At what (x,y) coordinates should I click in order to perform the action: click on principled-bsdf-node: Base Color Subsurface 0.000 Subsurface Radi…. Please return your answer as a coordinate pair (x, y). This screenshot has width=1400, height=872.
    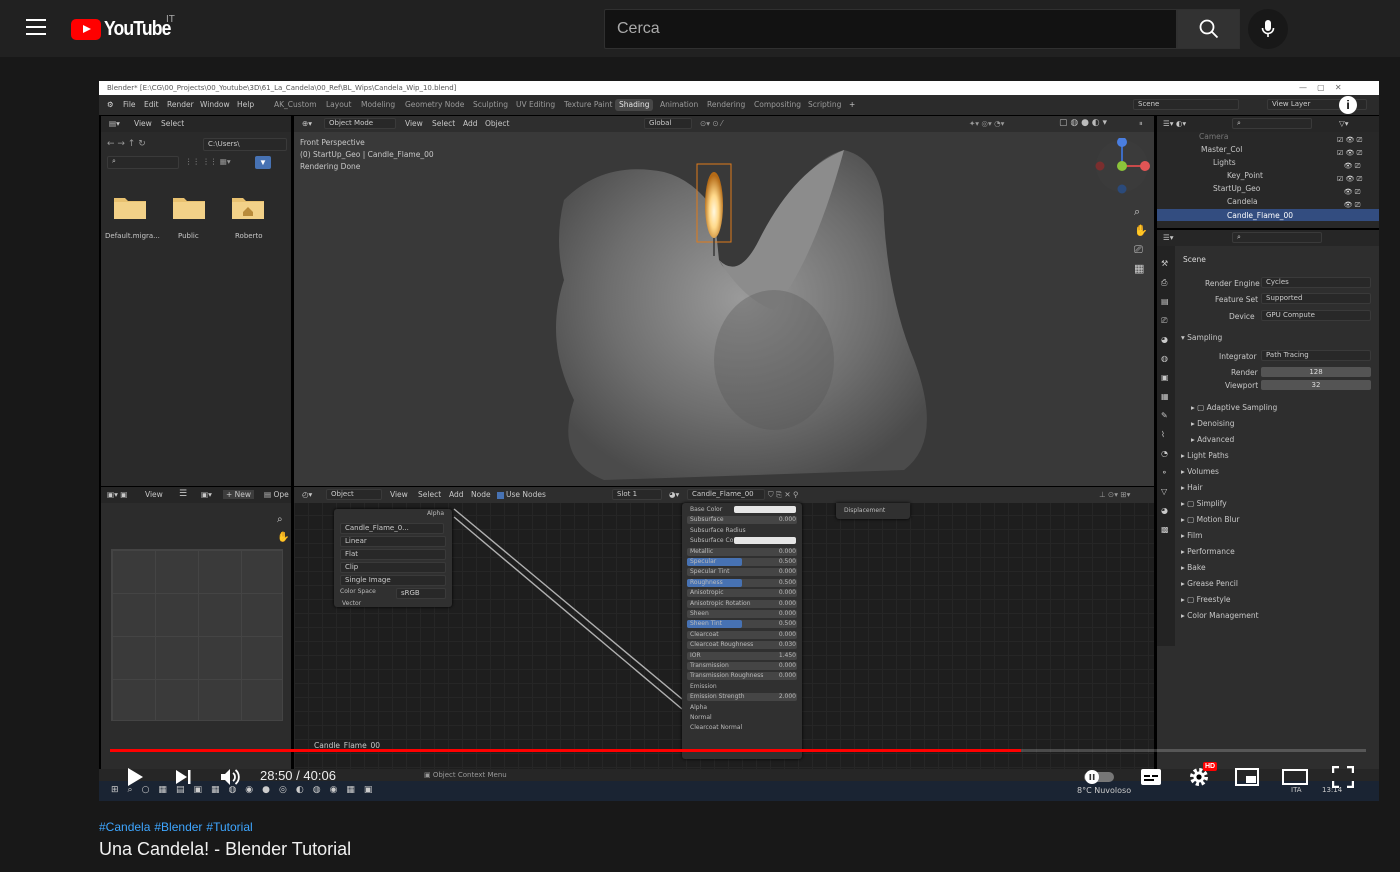
    Looking at the image, I should click on (742, 631).